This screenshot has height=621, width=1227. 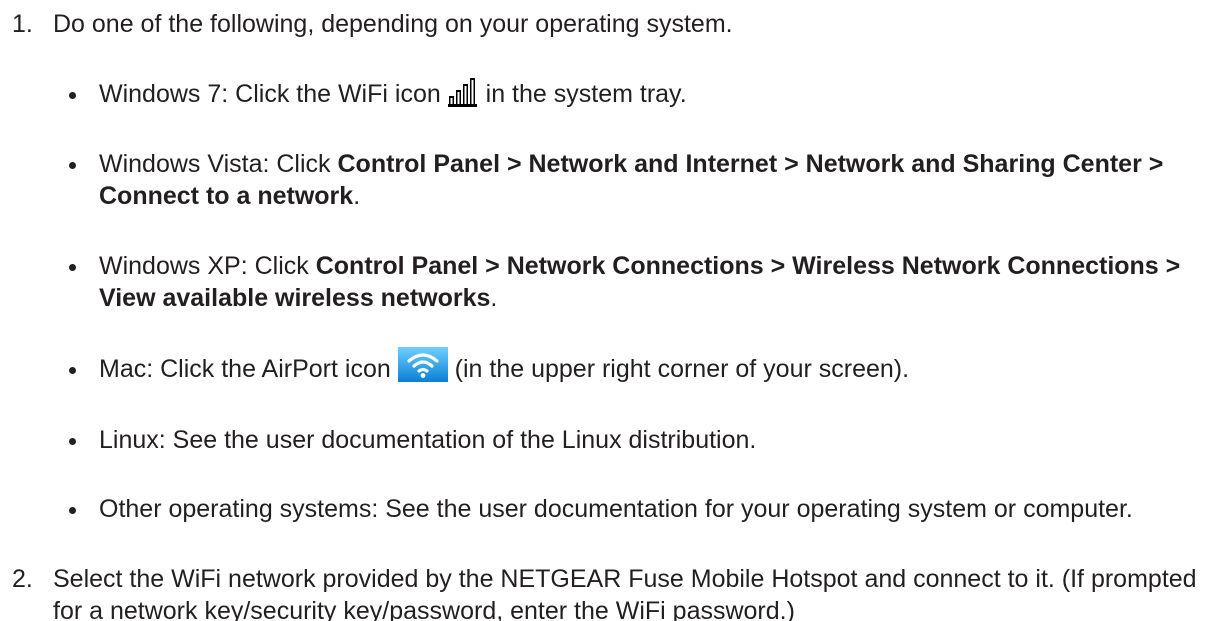 What do you see at coordinates (22, 579) in the screenshot?
I see `step-number: 2.` at bounding box center [22, 579].